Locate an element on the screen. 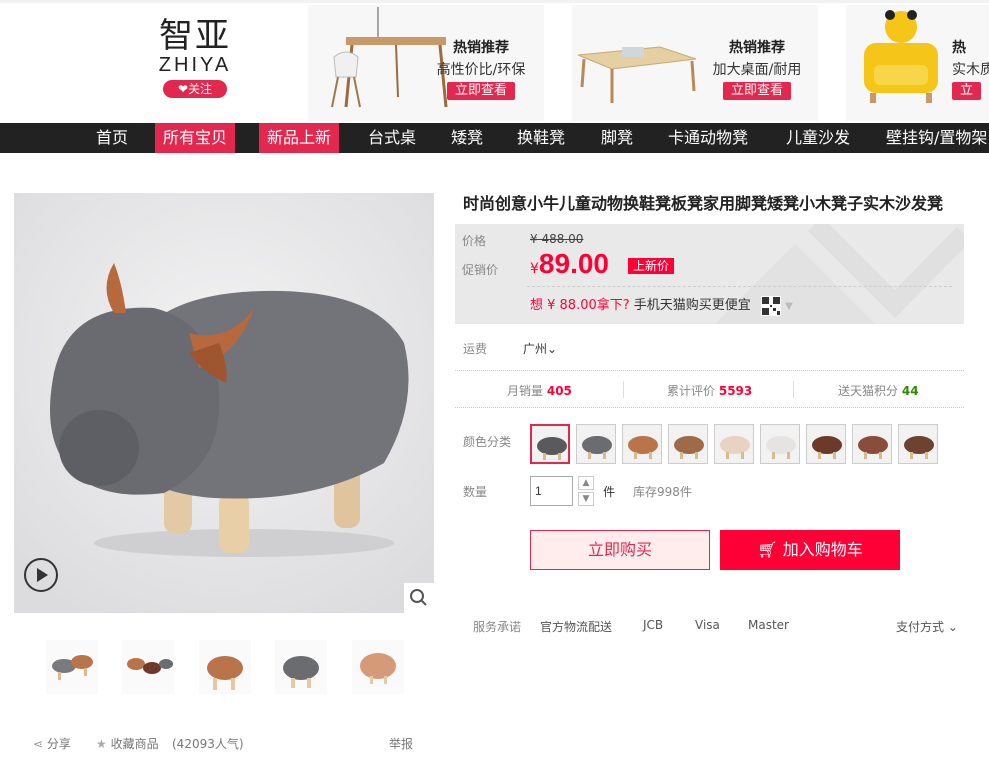 Image resolution: width=989 pixels, height=771 pixels. share-icon: ⋖ is located at coordinates (38, 744).